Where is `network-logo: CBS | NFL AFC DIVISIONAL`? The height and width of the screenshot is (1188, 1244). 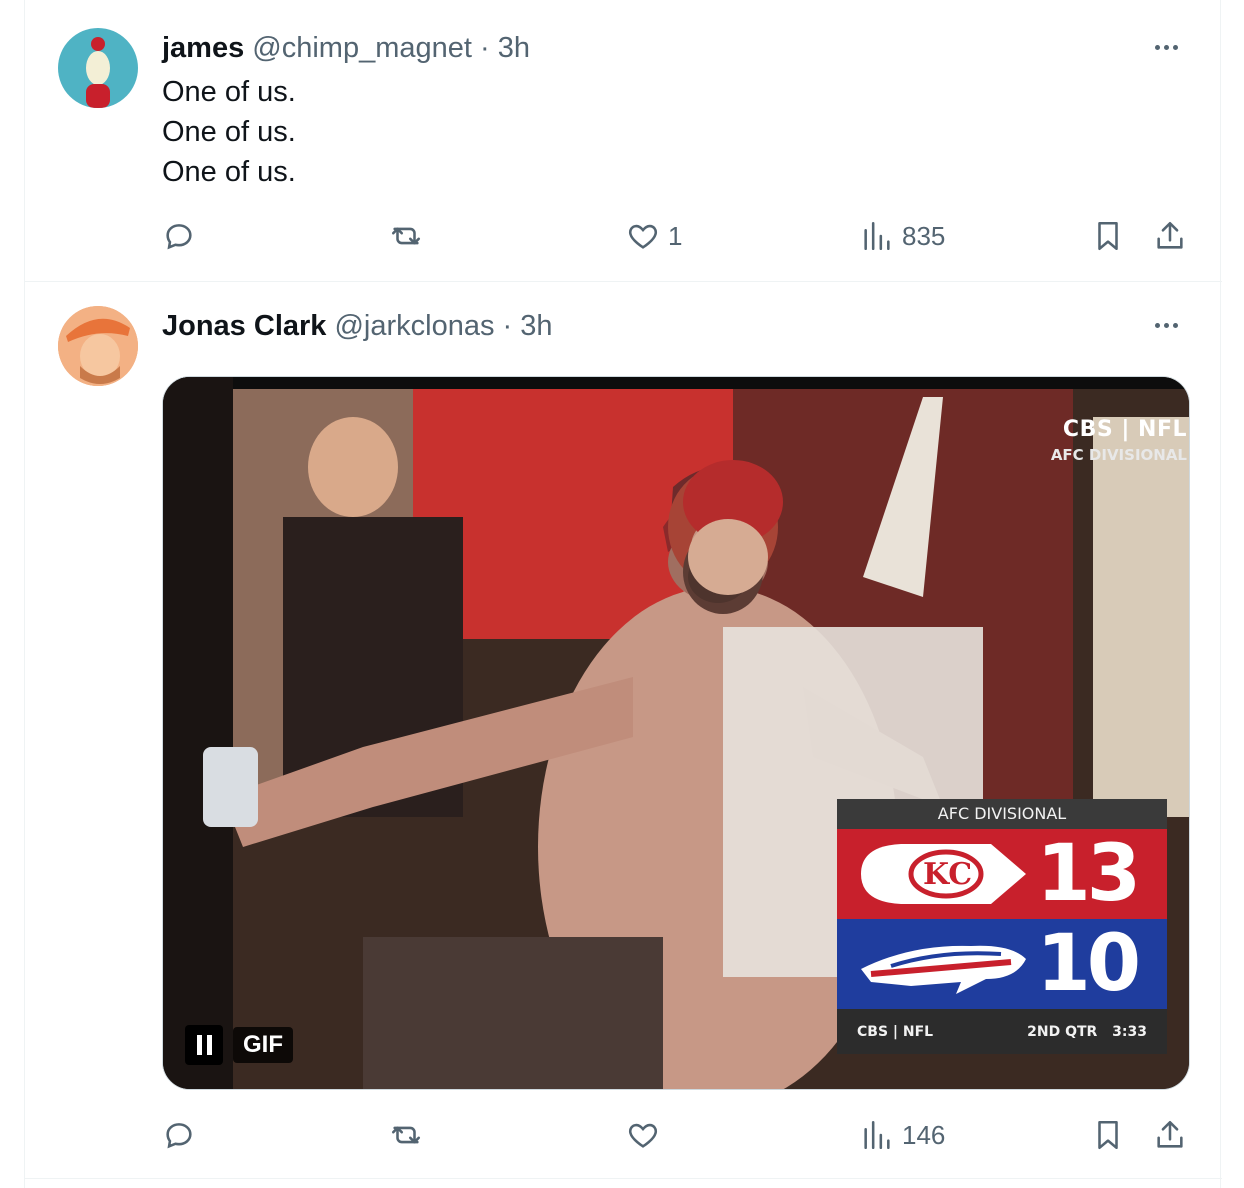 network-logo: CBS | NFL AFC DIVISIONAL is located at coordinates (1119, 440).